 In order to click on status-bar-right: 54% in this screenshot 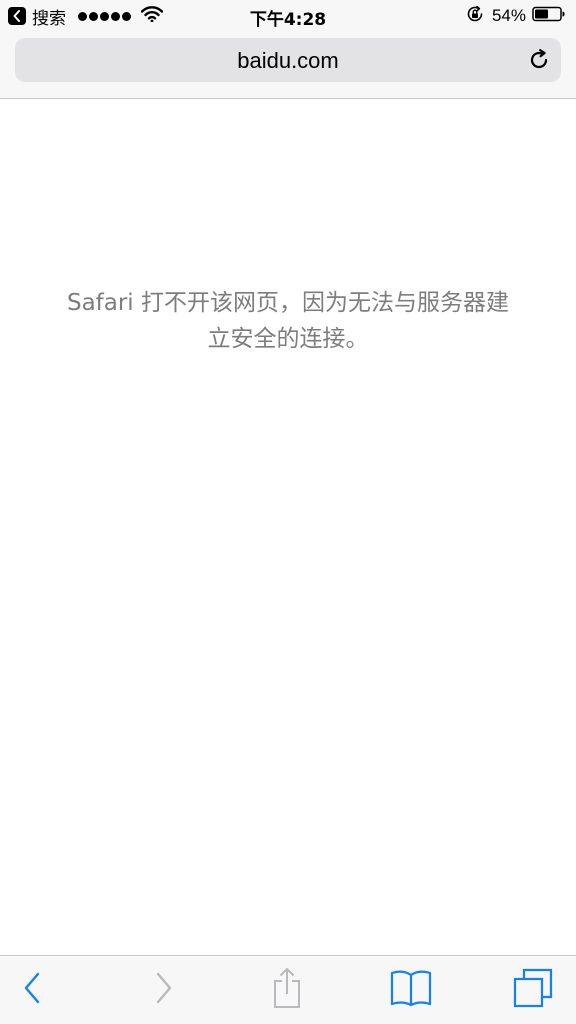, I will do `click(516, 16)`.